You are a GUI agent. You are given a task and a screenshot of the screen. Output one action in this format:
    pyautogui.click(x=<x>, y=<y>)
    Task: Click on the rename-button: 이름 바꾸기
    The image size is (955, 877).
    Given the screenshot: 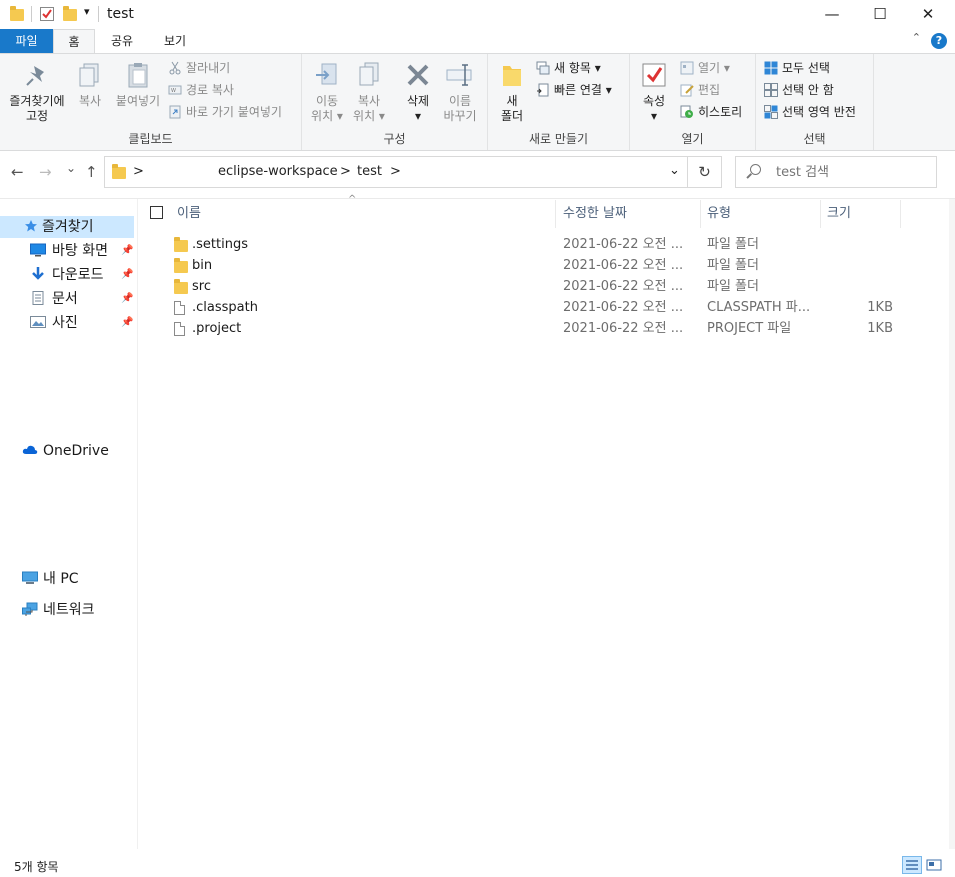 What is the action you would take?
    pyautogui.click(x=460, y=92)
    